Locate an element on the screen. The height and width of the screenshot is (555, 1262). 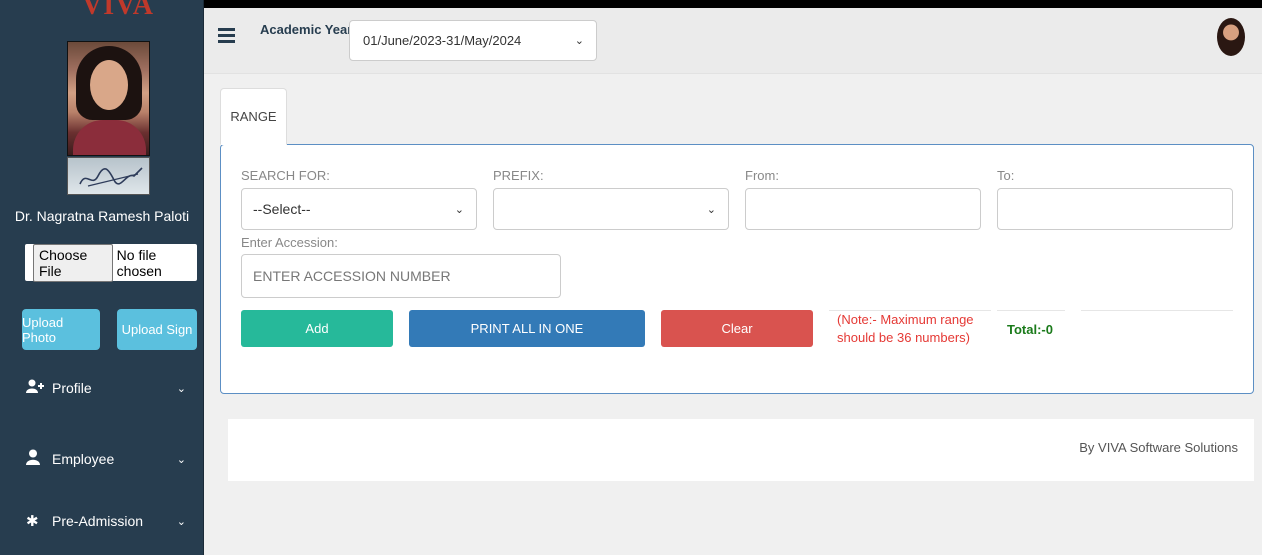
sidebar-item-employee: Employee ⌄ is located at coordinates (108, 459).